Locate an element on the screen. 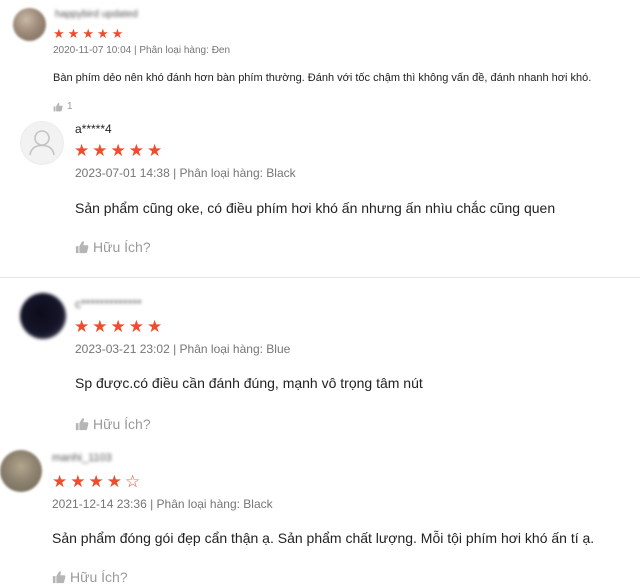 Image resolution: width=640 pixels, height=585 pixels. review-meta: 2020-11-07 10:04 | Phân loại hàng: Đen is located at coordinates (141, 50).